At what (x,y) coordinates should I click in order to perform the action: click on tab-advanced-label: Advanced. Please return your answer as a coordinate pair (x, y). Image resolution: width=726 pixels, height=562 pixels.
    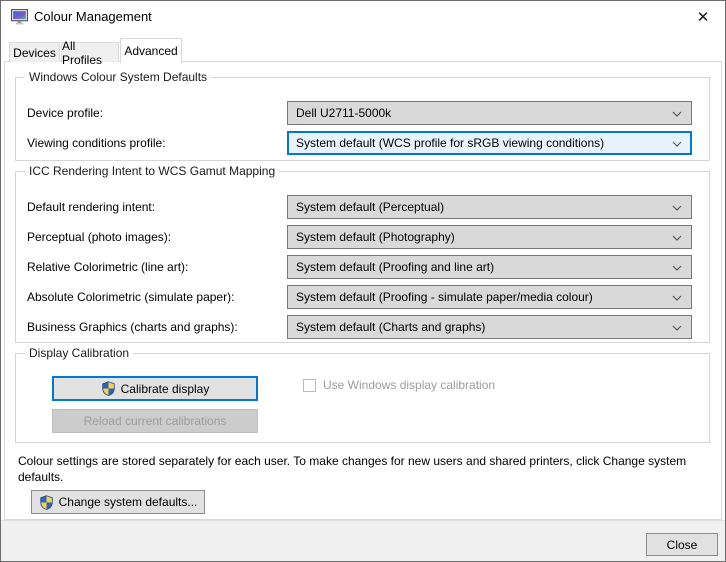
    Looking at the image, I should click on (151, 51).